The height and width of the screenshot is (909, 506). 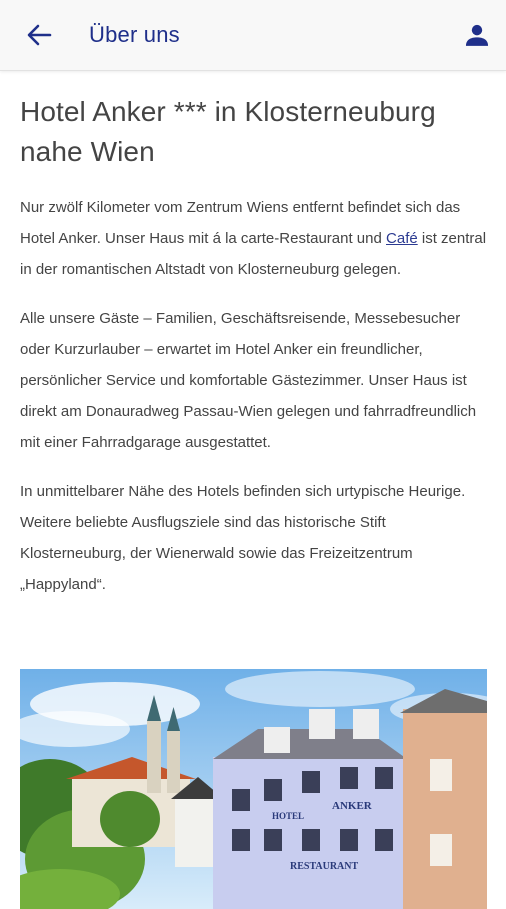 I want to click on person-icon, so click(x=477, y=35).